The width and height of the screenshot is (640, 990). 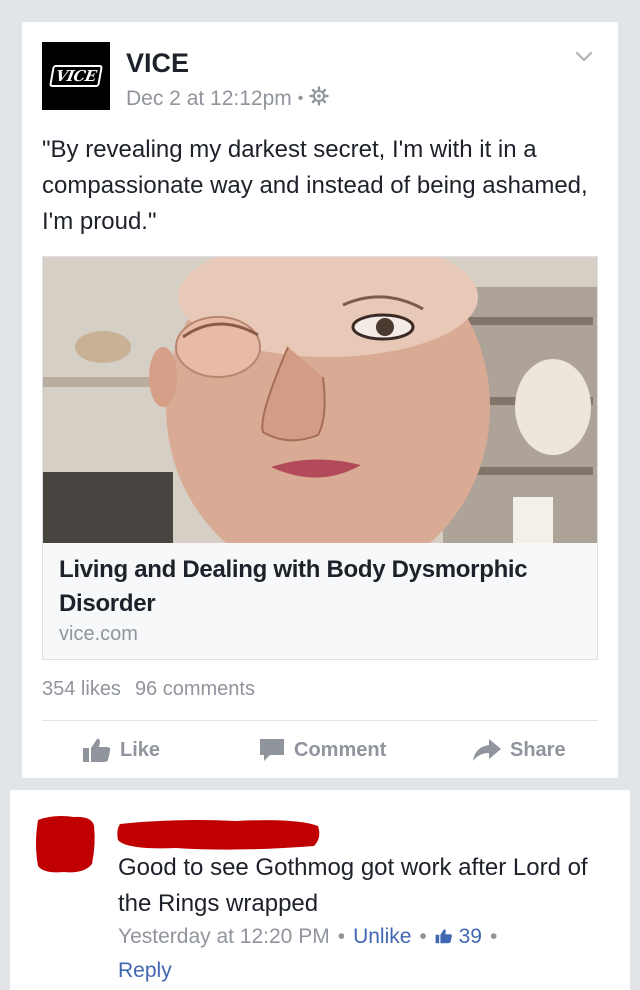 I want to click on comment-label: Comment, so click(x=340, y=749).